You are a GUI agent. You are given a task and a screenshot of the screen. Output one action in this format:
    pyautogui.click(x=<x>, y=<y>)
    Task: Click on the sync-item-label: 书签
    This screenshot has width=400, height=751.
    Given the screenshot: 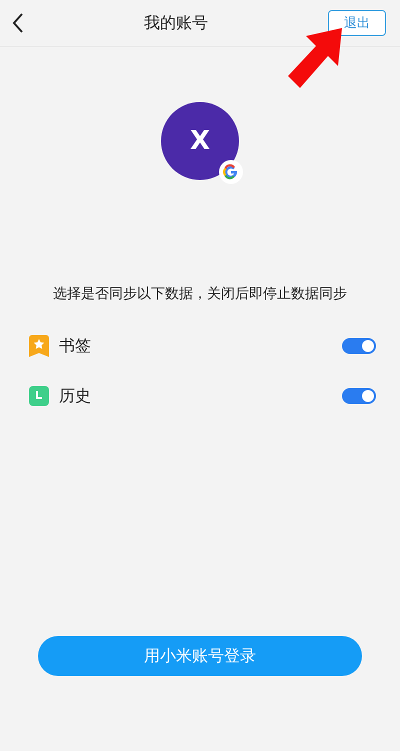 What is the action you would take?
    pyautogui.click(x=75, y=346)
    